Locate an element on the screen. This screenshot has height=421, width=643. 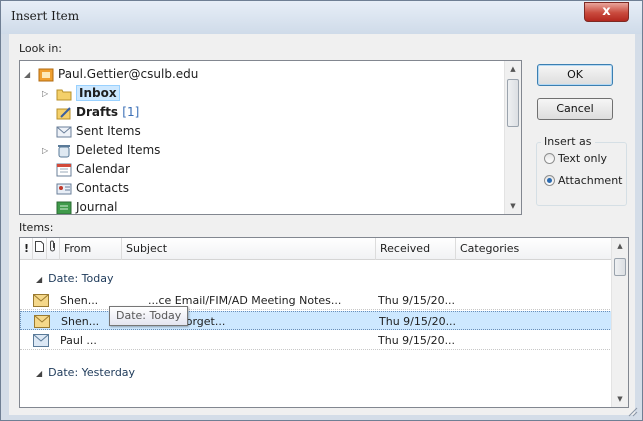
attachment-column is located at coordinates (53, 249).